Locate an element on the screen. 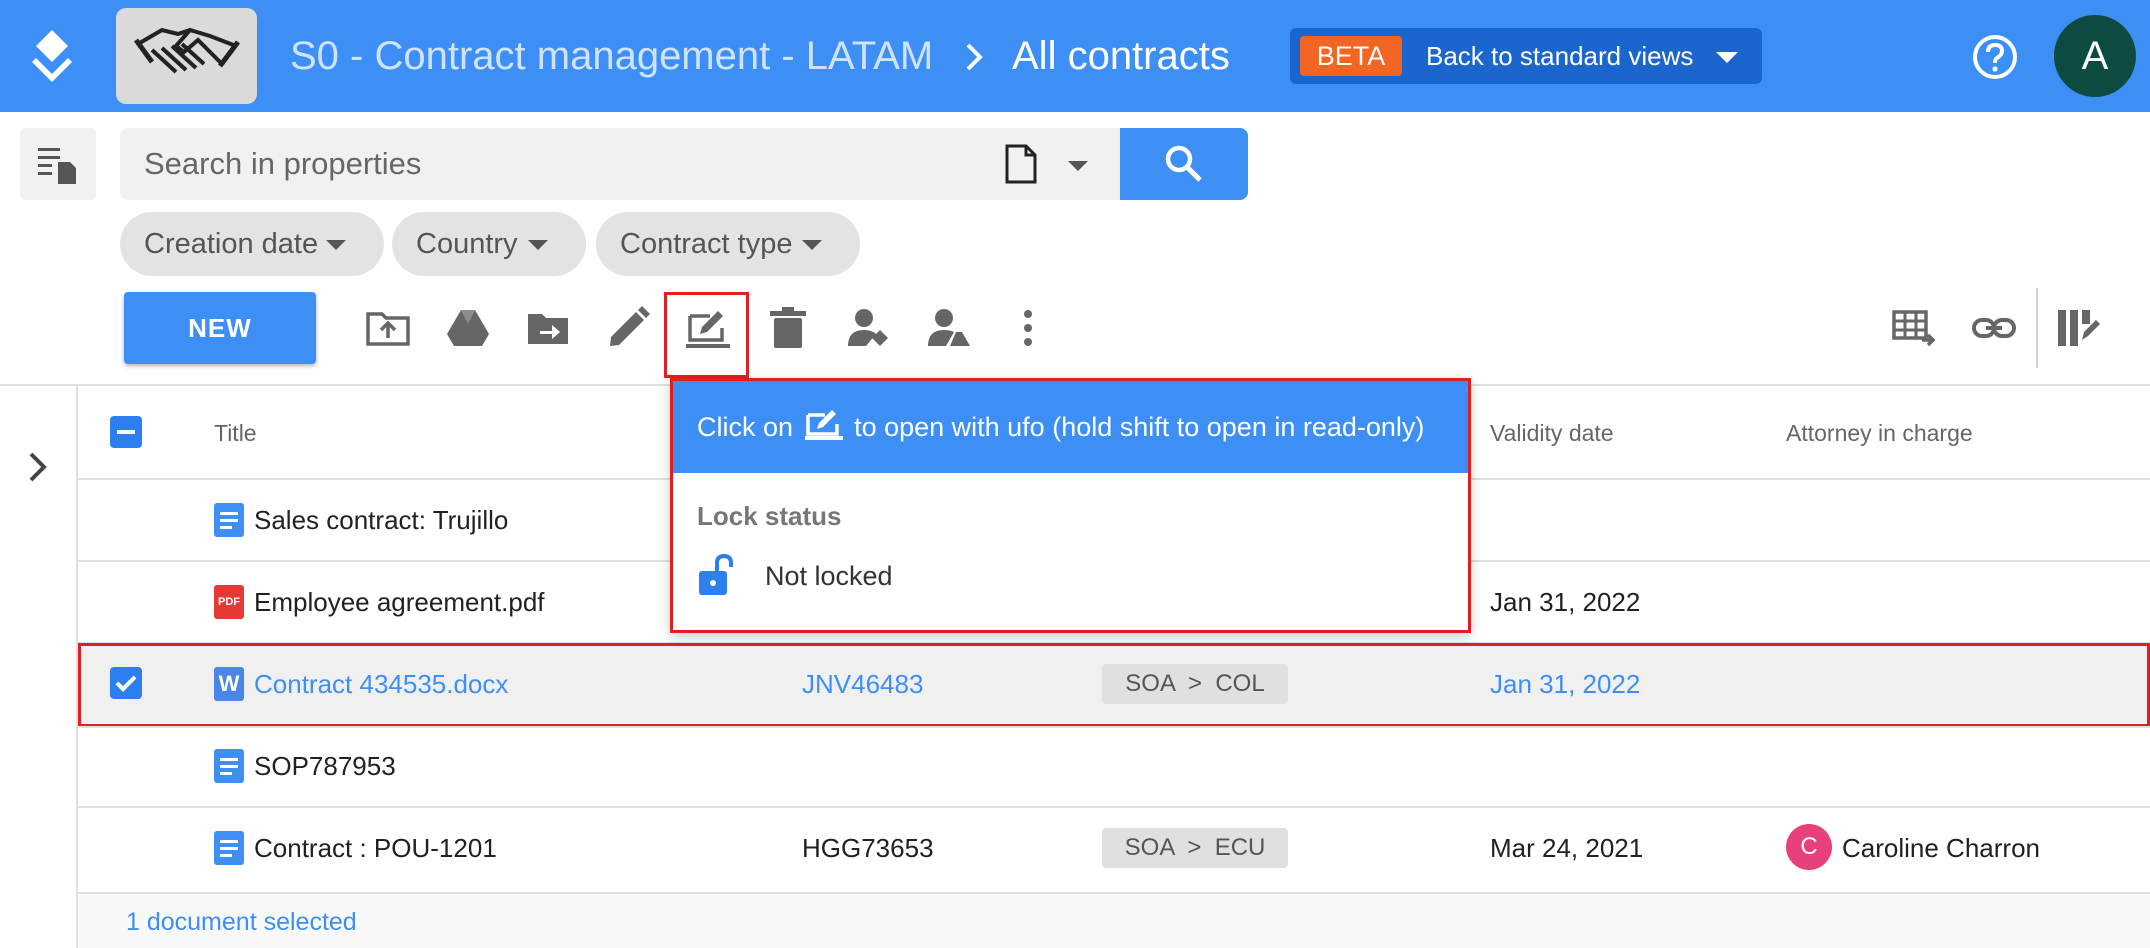 The height and width of the screenshot is (948, 2150). filter-country: Country is located at coordinates (489, 244).